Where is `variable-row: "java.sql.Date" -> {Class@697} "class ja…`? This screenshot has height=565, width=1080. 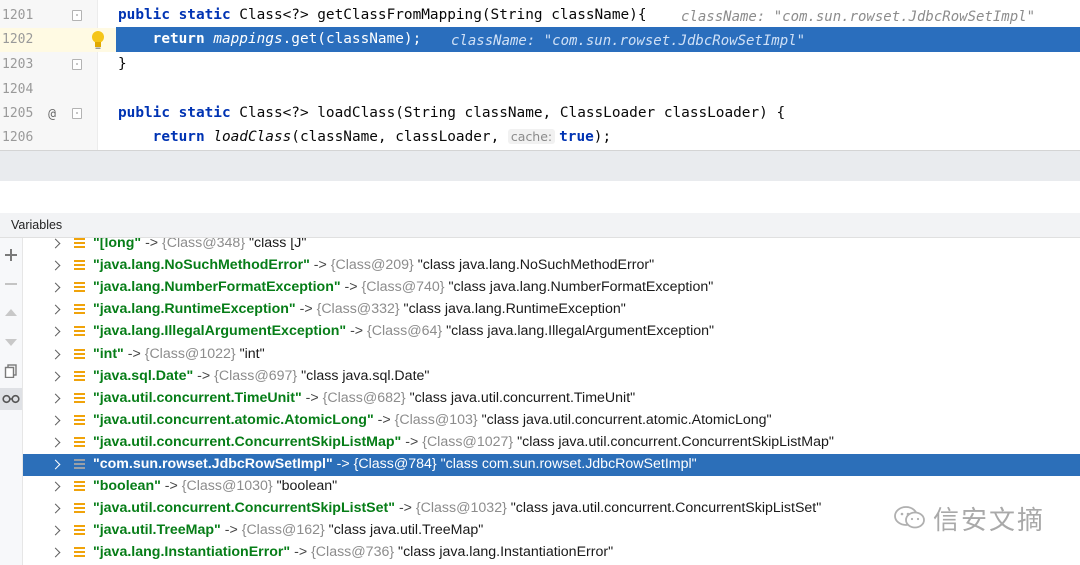 variable-row: "java.sql.Date" -> {Class@697} "class ja… is located at coordinates (551, 377).